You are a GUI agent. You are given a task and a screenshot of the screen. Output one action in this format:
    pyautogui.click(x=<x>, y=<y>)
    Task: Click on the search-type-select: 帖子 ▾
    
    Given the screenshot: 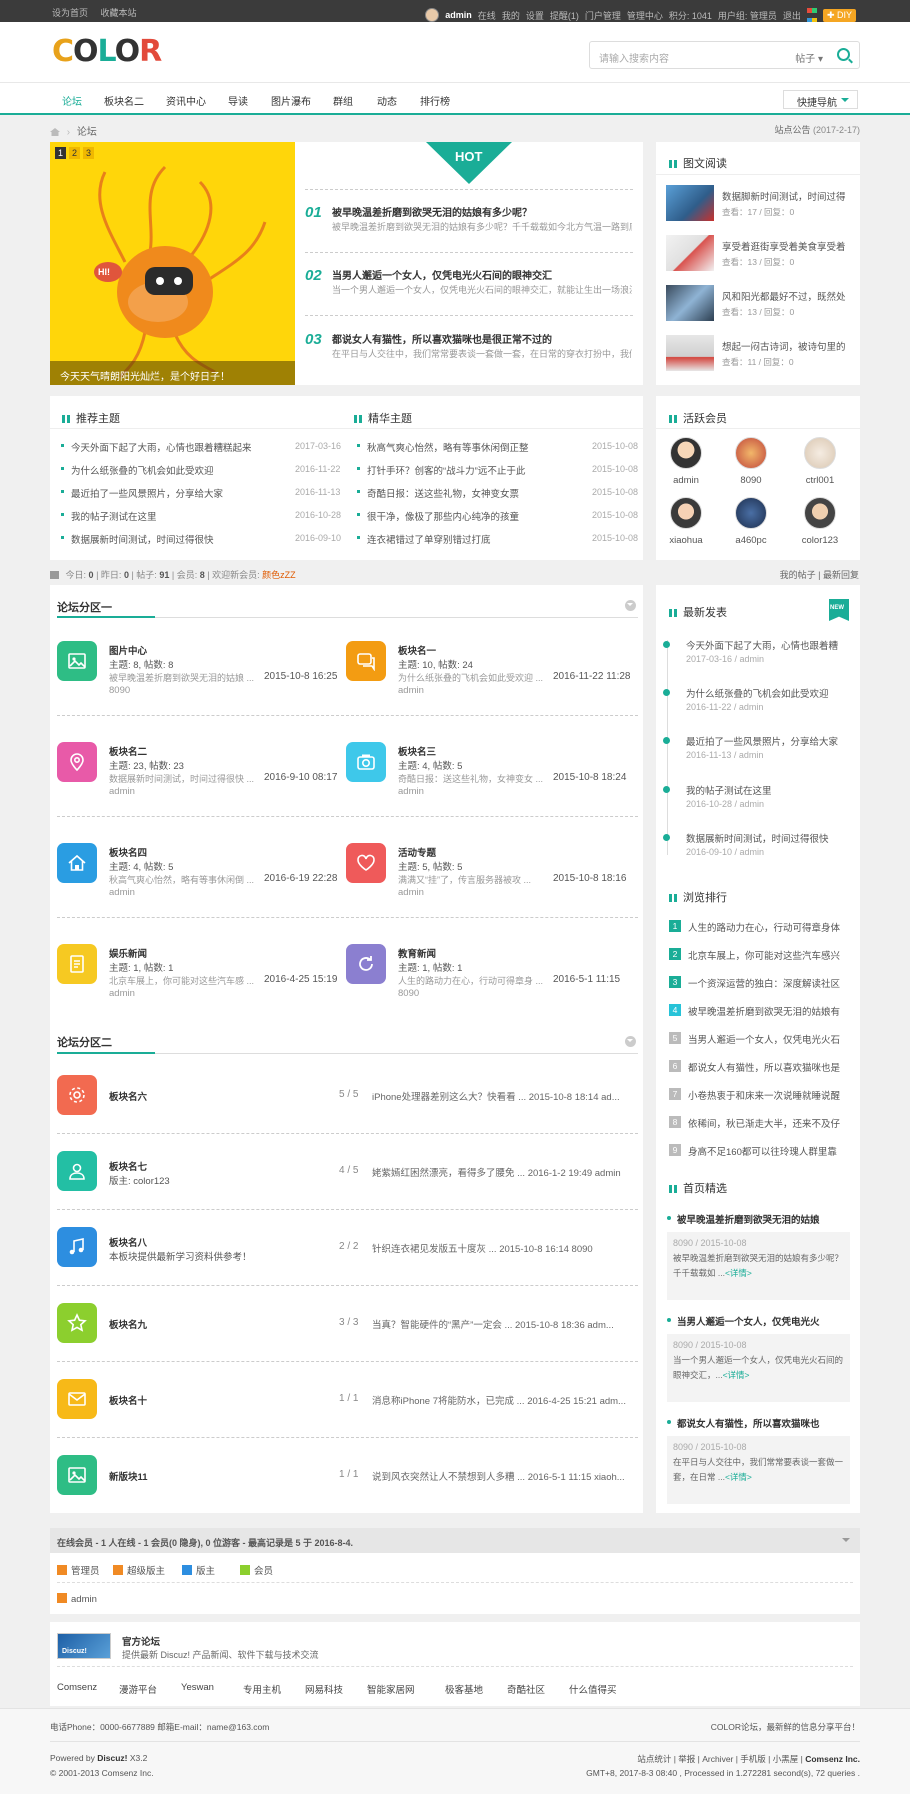 What is the action you would take?
    pyautogui.click(x=809, y=57)
    